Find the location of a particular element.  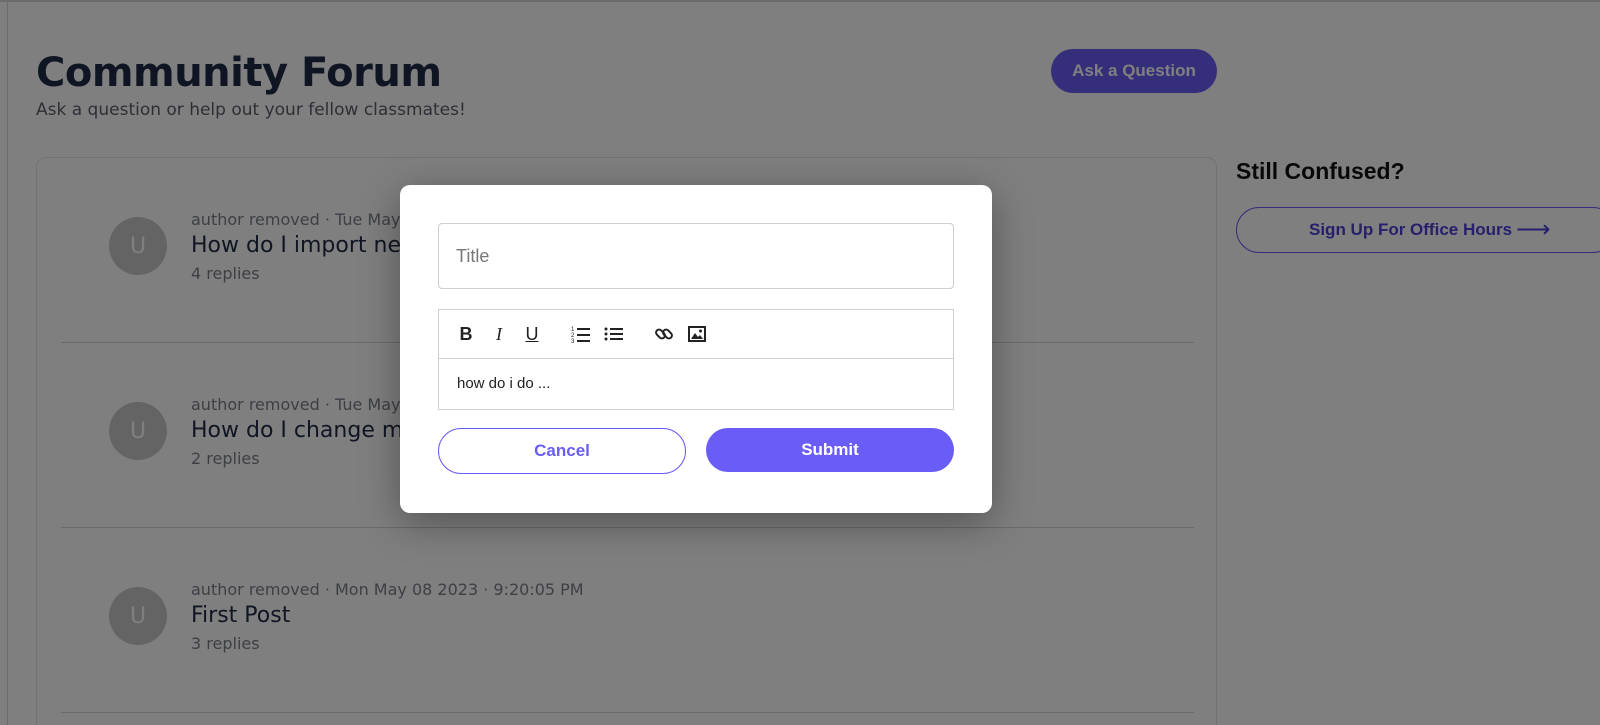

link-icon is located at coordinates (664, 334).